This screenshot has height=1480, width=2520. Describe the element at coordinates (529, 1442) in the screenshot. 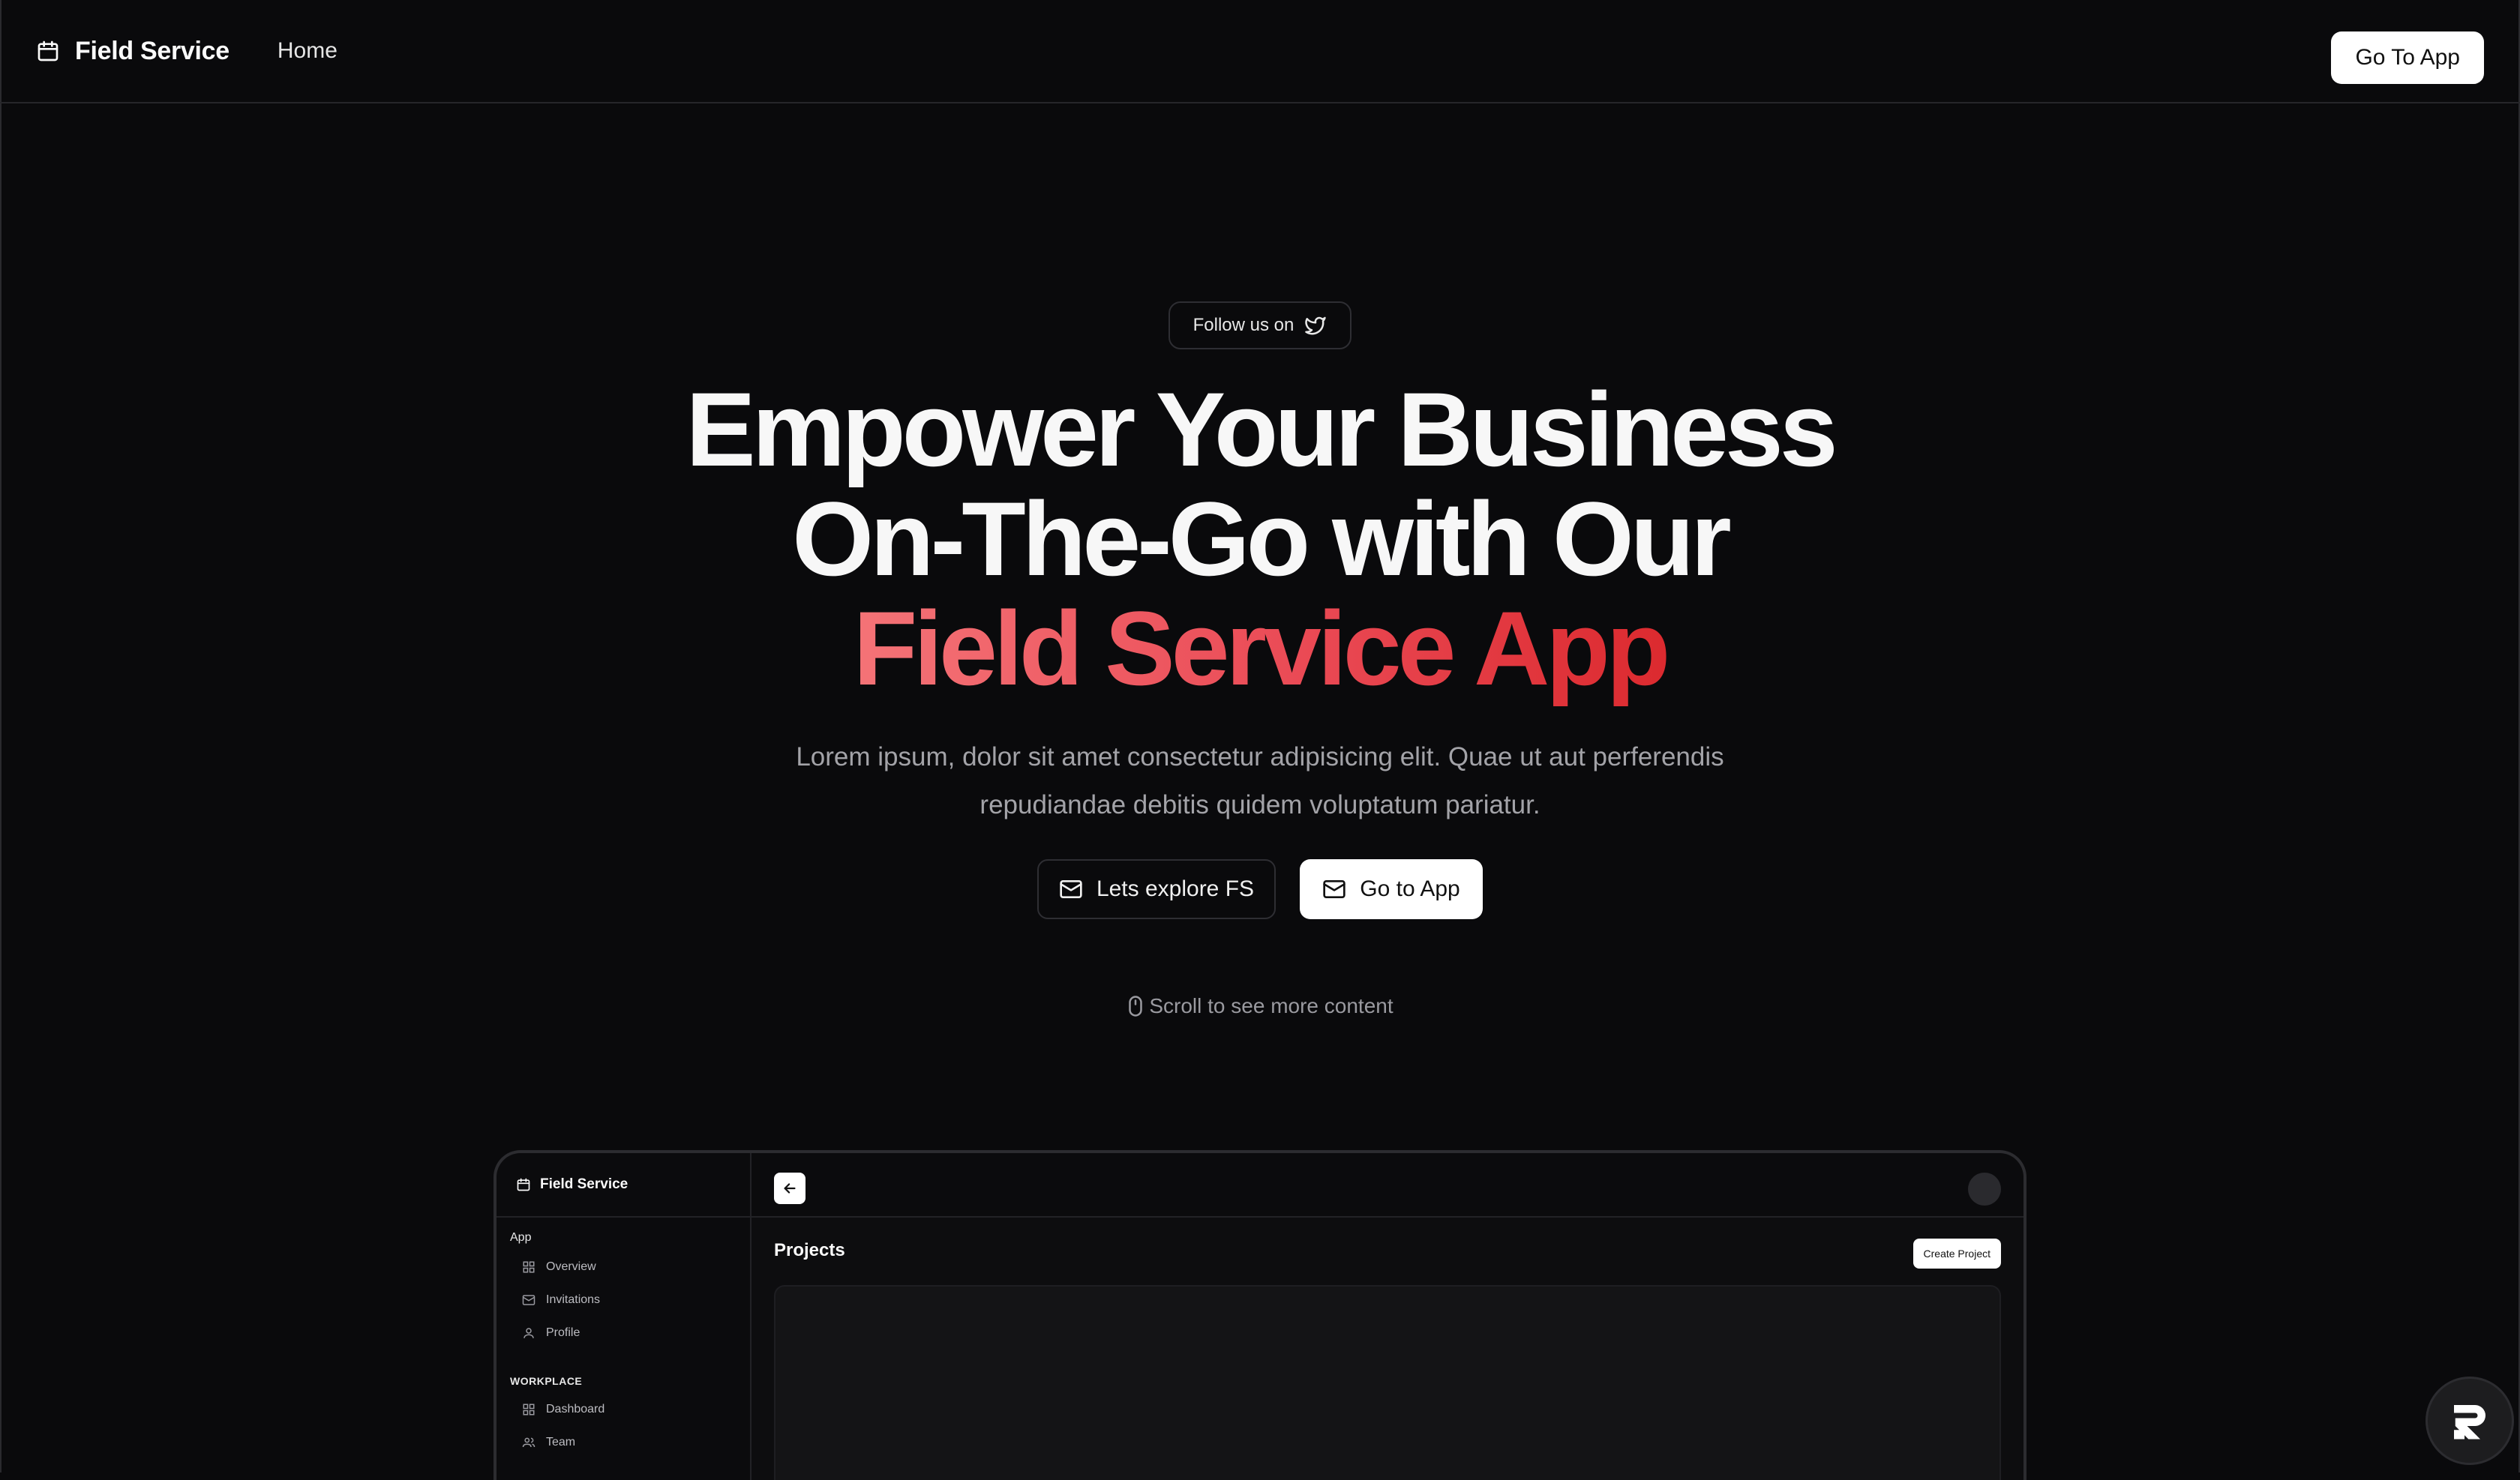

I see `users-icon` at that location.